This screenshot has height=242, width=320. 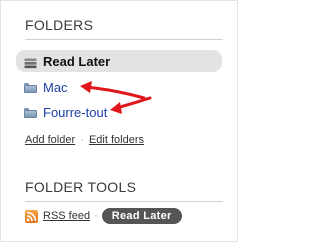 What do you see at coordinates (116, 140) in the screenshot?
I see `edit-folders-link: Edit folders` at bounding box center [116, 140].